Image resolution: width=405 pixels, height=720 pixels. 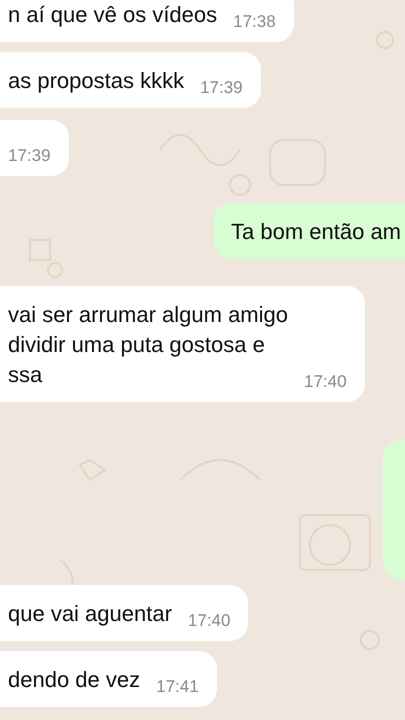 I want to click on message-text: dendo de vez, so click(x=74, y=680).